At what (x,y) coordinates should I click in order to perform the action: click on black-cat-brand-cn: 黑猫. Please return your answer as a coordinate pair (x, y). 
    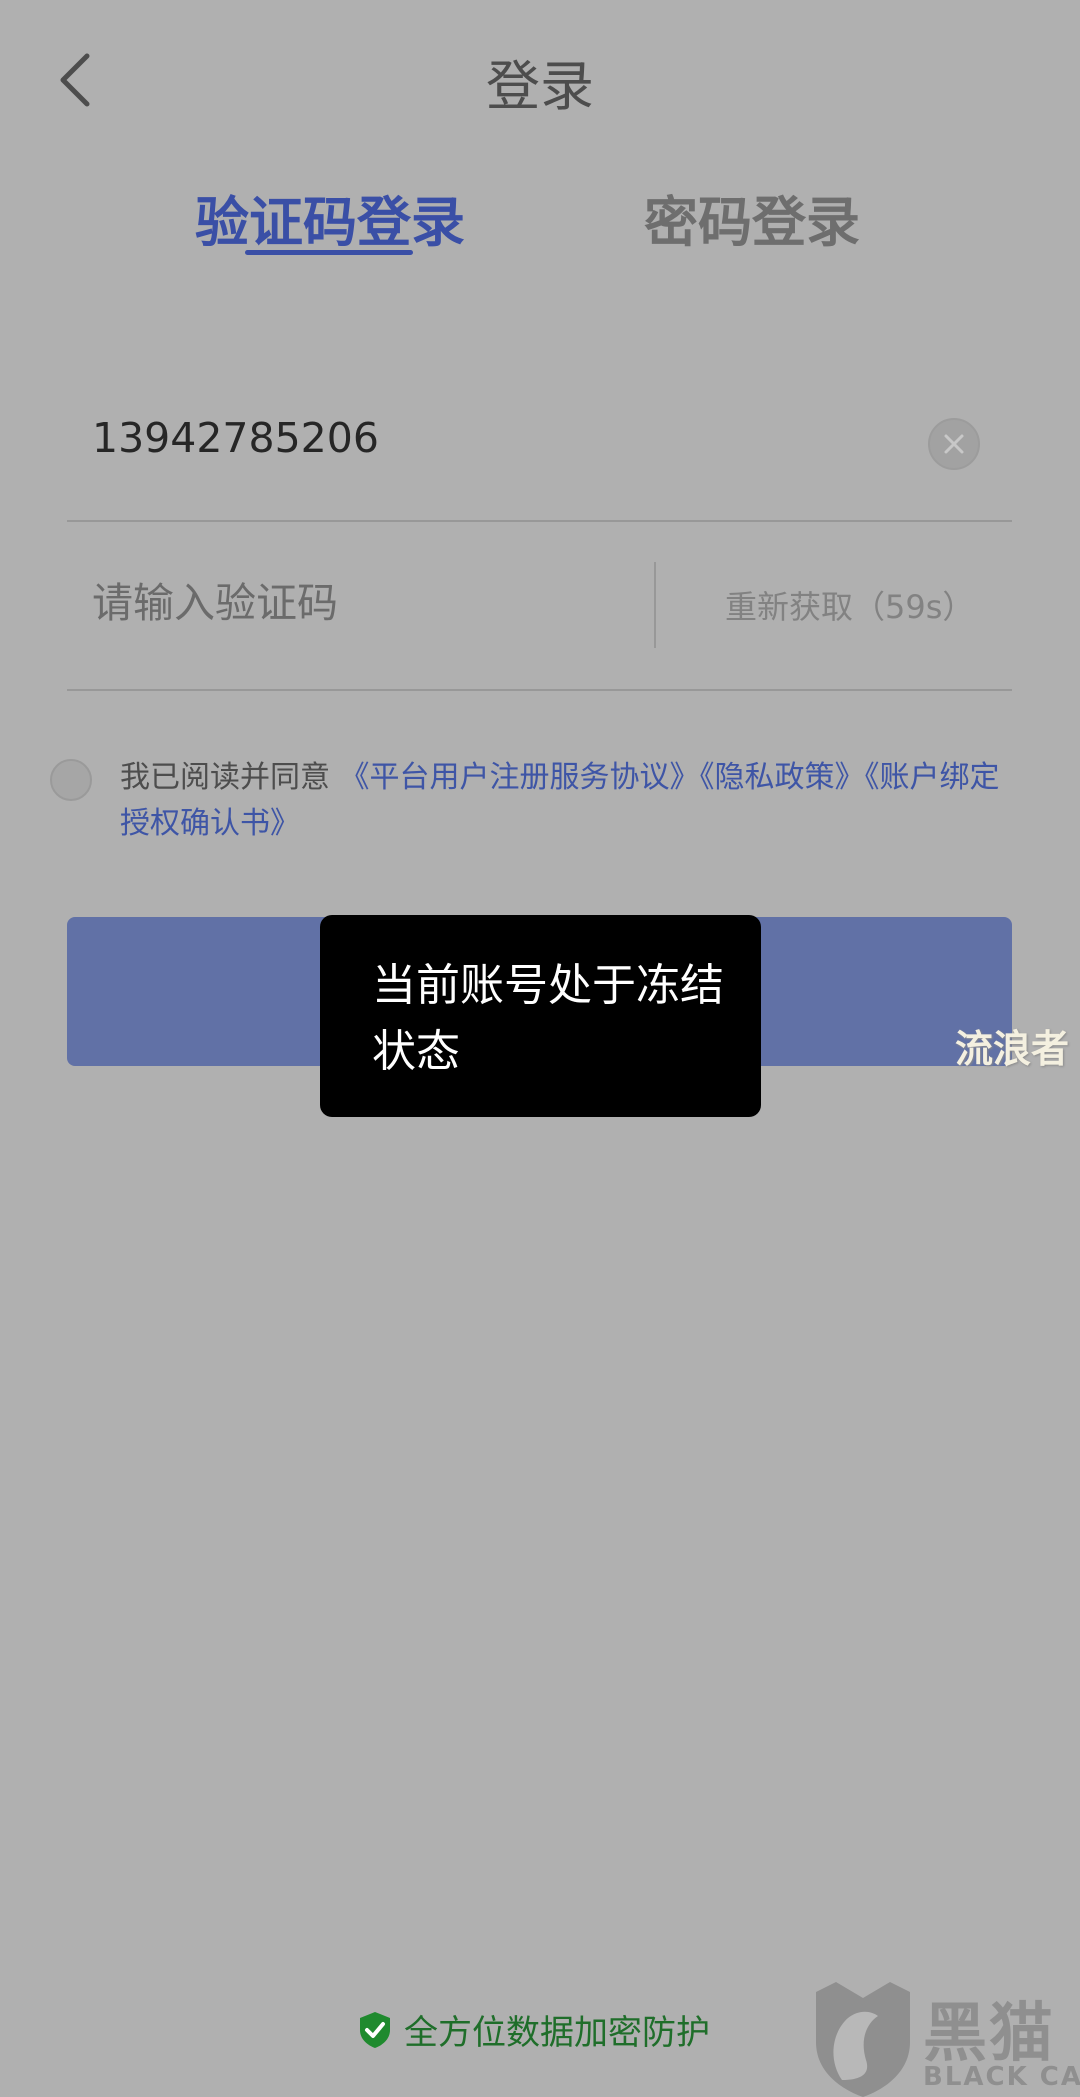
    Looking at the image, I should click on (989, 2034).